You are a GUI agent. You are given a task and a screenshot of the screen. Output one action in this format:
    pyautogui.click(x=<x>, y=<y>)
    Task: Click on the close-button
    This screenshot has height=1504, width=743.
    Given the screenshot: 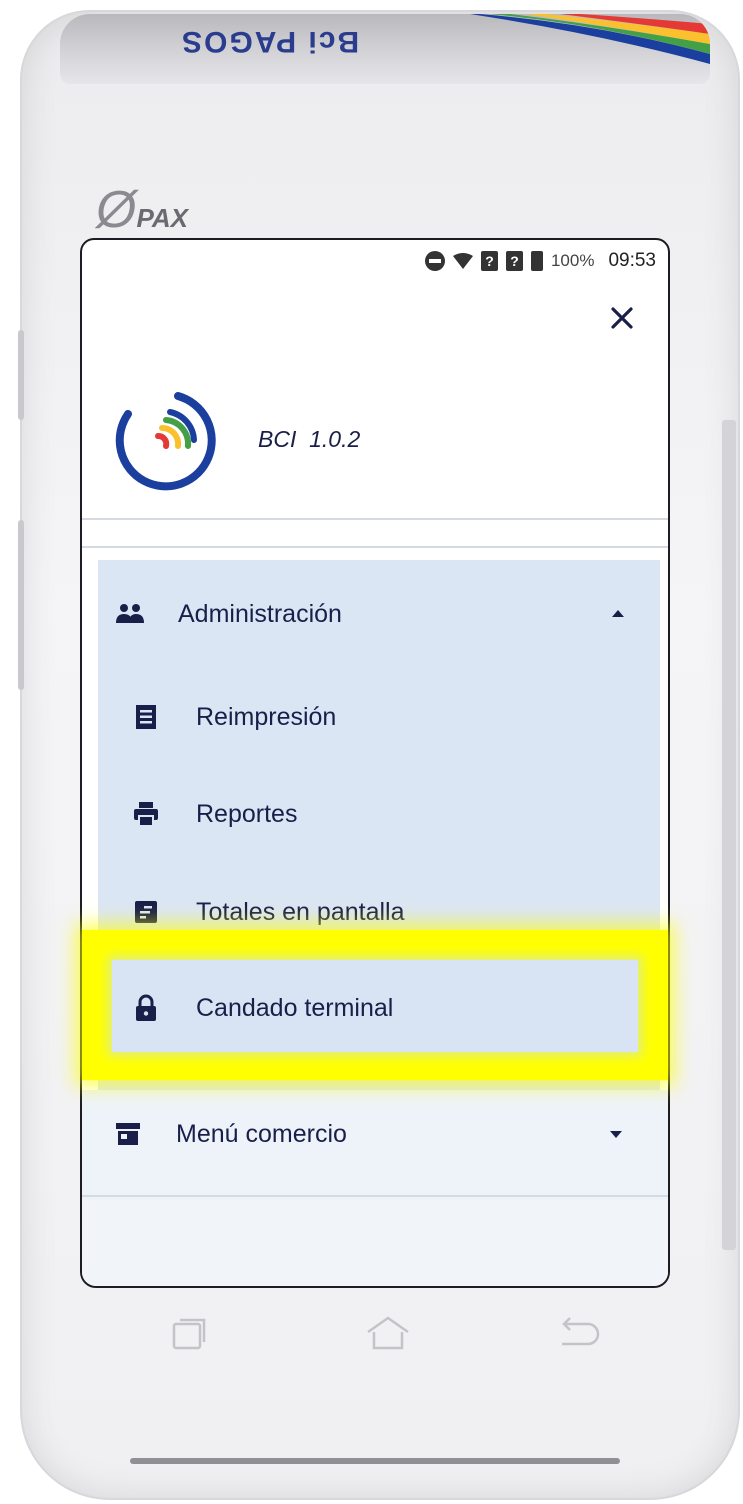 What is the action you would take?
    pyautogui.click(x=622, y=318)
    